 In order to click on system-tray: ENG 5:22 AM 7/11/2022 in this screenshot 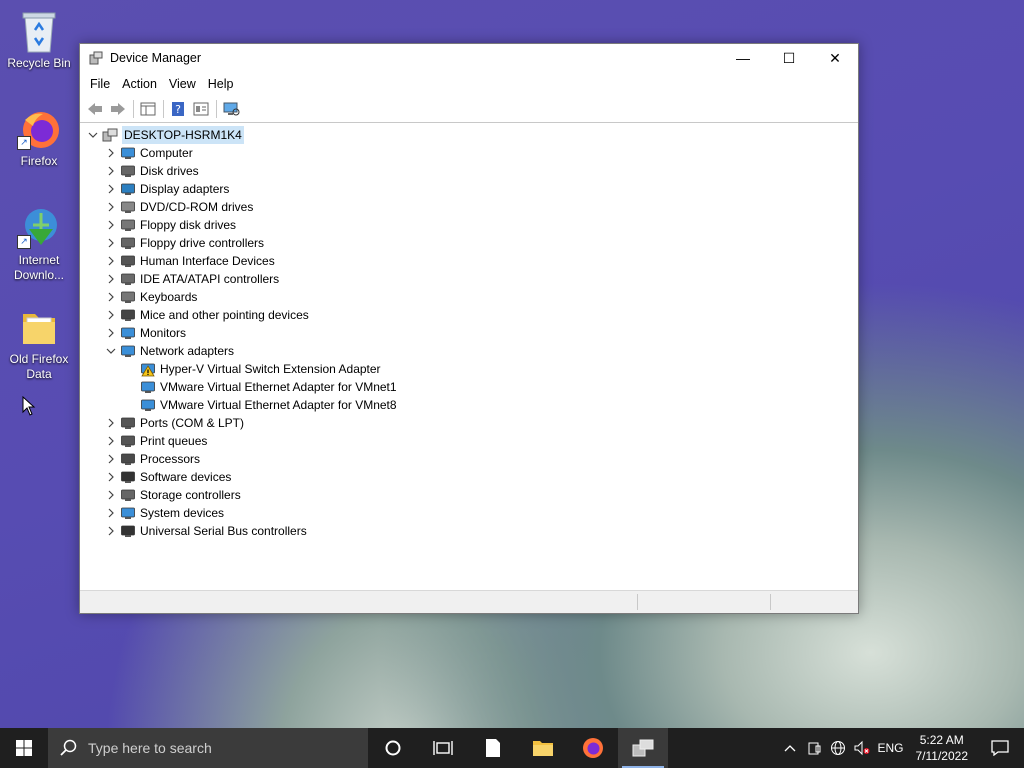, I will do `click(901, 748)`.